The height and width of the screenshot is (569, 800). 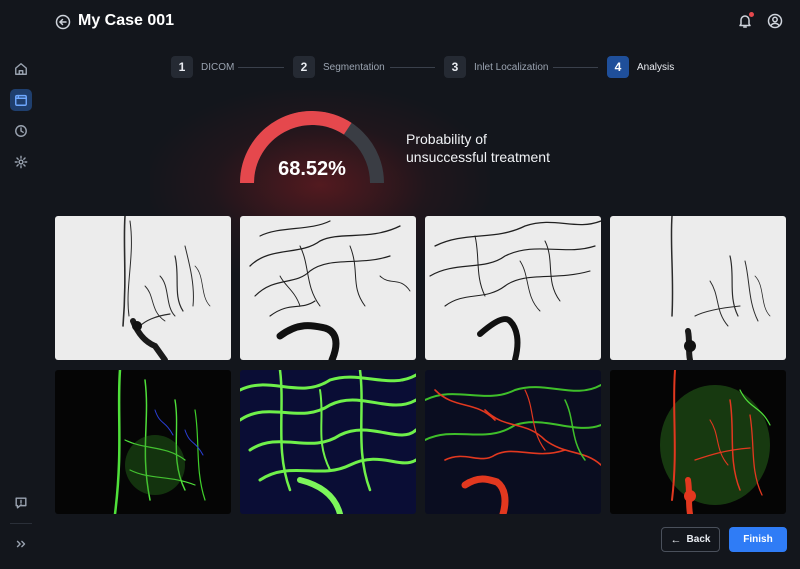 I want to click on step-inlet-localization: 3 Inlet Localization, so click(x=496, y=67).